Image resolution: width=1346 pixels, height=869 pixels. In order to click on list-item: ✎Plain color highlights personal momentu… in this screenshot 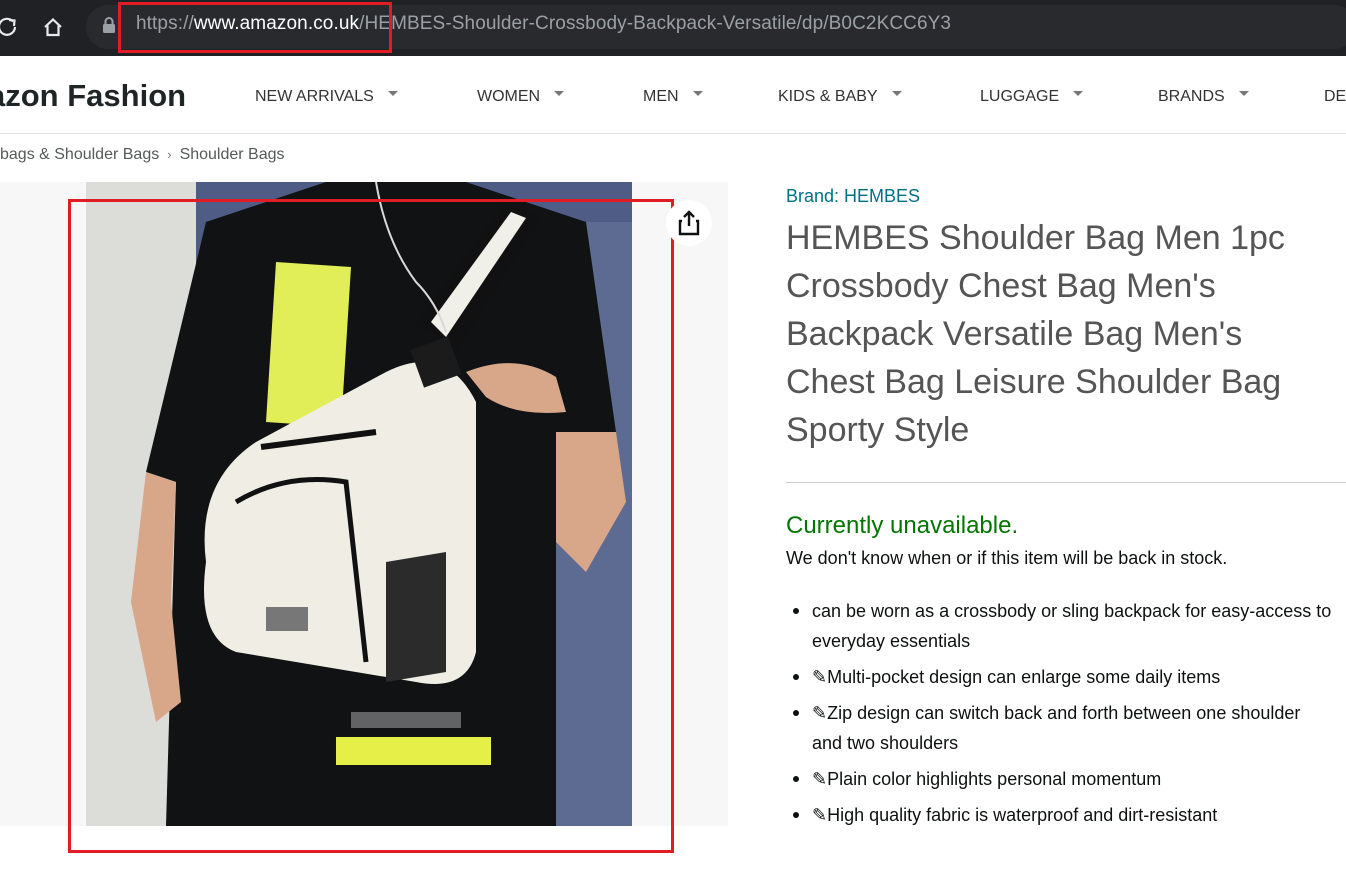, I will do `click(1060, 779)`.